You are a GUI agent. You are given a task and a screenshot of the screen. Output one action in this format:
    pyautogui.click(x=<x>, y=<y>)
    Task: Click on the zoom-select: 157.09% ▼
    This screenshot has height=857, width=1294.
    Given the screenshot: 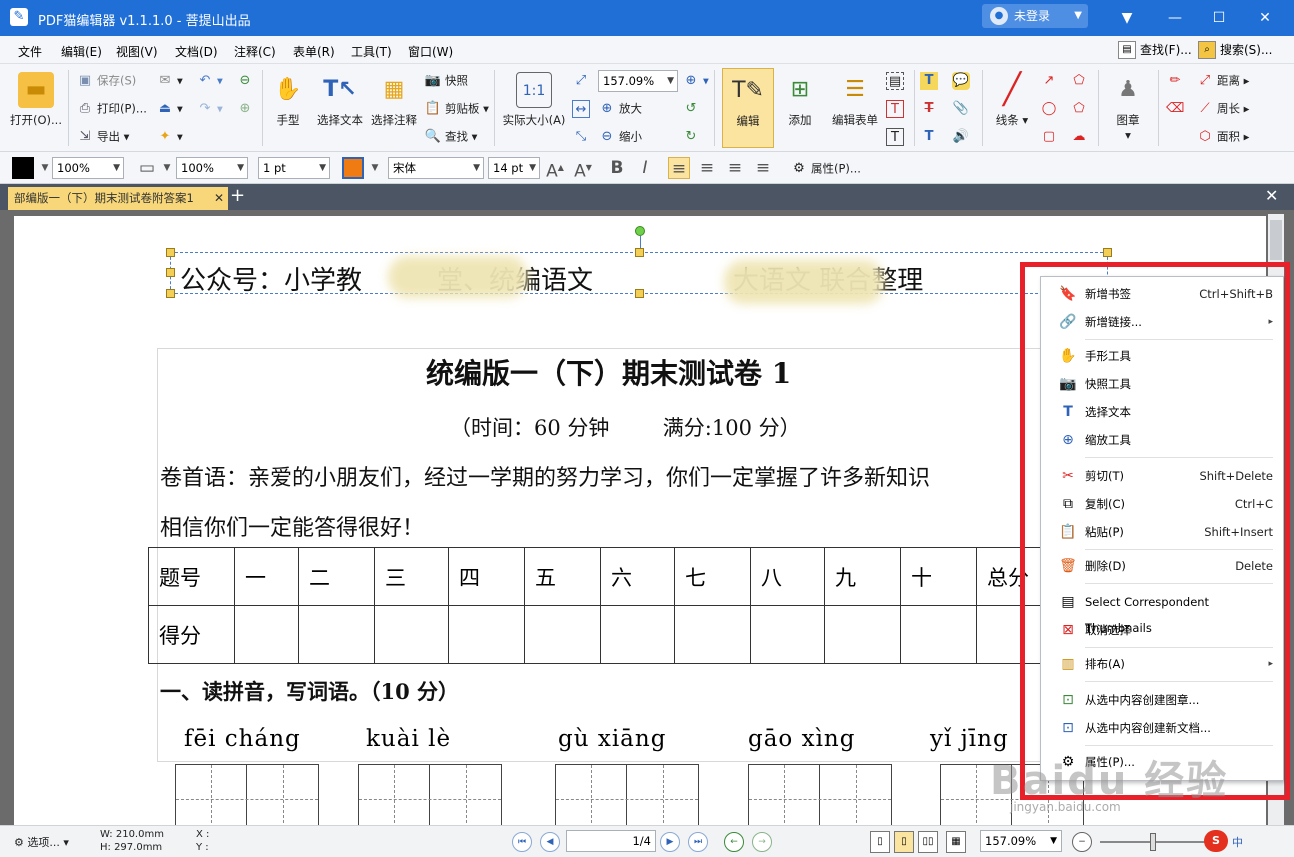 What is the action you would take?
    pyautogui.click(x=1021, y=841)
    